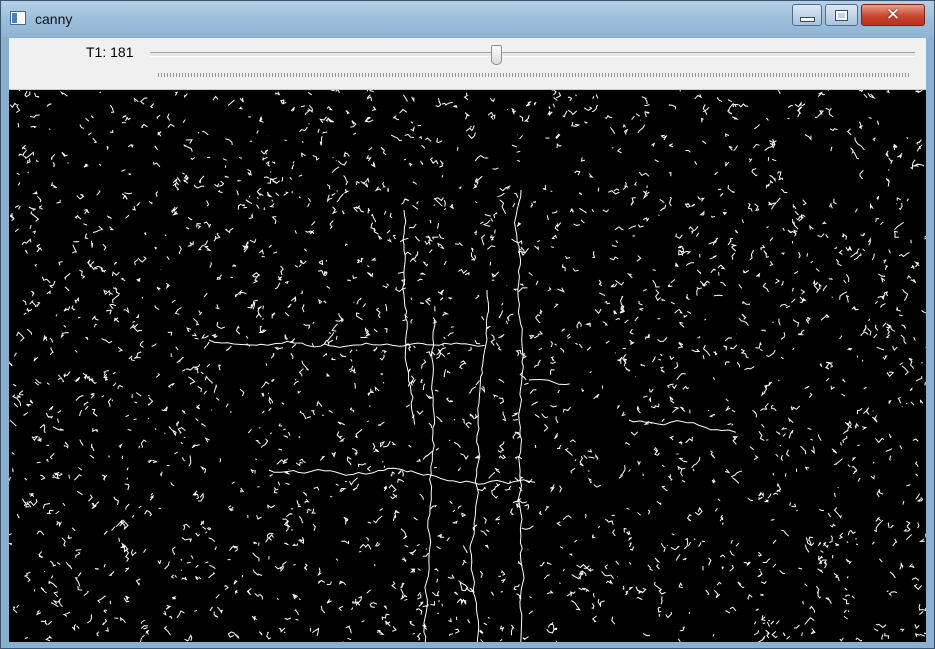 Image resolution: width=935 pixels, height=649 pixels. What do you see at coordinates (807, 15) in the screenshot?
I see `minimize-button` at bounding box center [807, 15].